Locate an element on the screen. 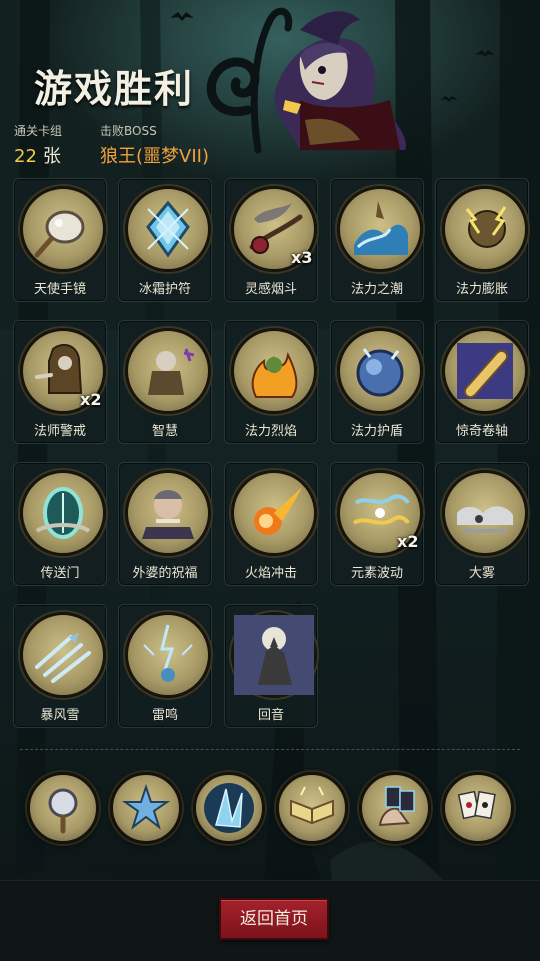 The image size is (540, 961). wisdom-icon is located at coordinates (168, 371).